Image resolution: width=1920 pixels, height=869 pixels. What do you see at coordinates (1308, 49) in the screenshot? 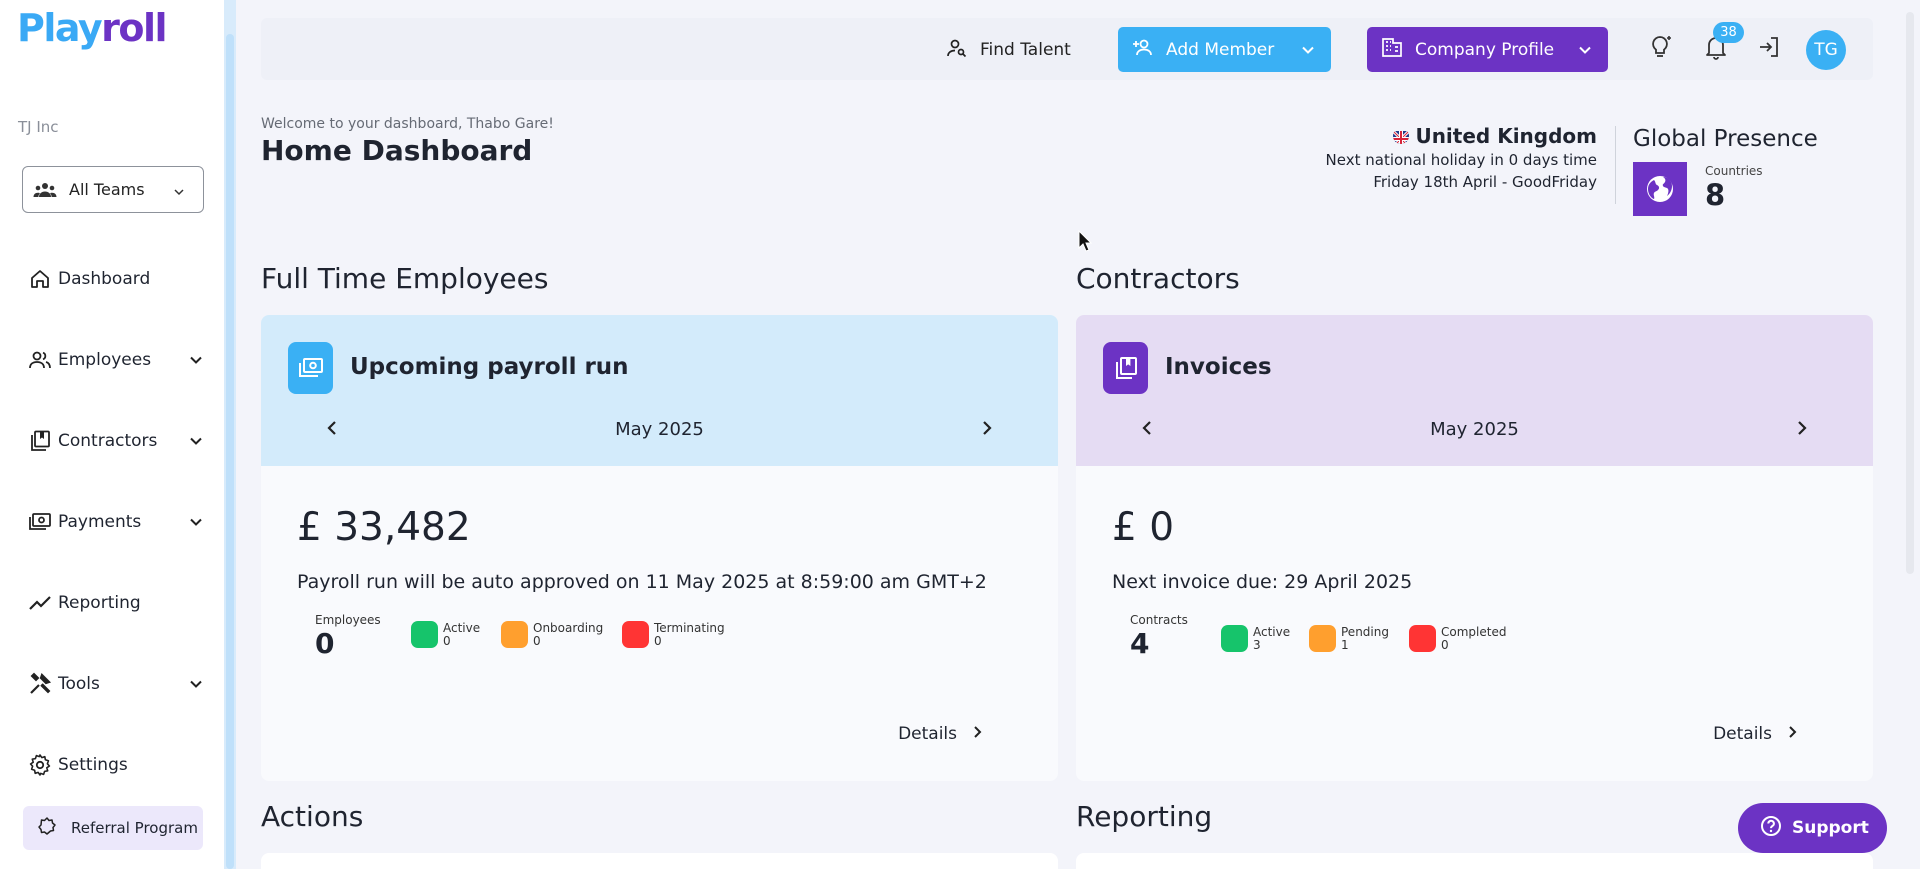
I see `add-member-dropdown` at bounding box center [1308, 49].